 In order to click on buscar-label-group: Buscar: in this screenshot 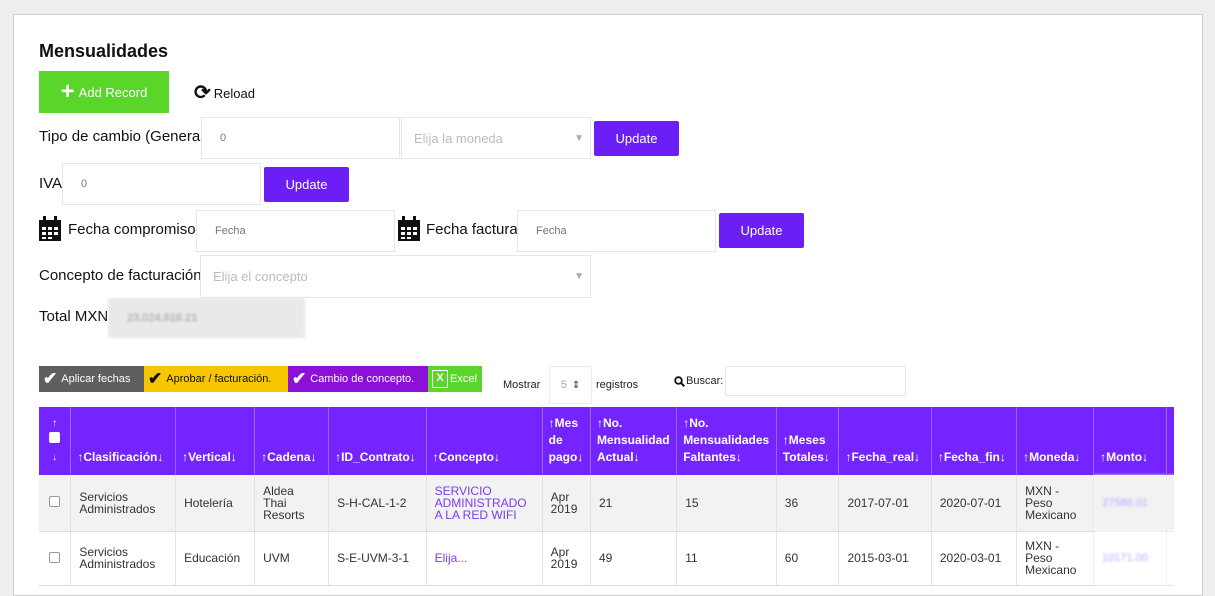, I will do `click(698, 381)`.